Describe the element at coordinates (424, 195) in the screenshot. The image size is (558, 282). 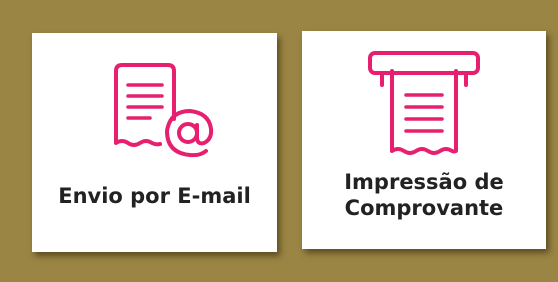
I see `print-receipt-label: Impressão de Comprovante` at that location.